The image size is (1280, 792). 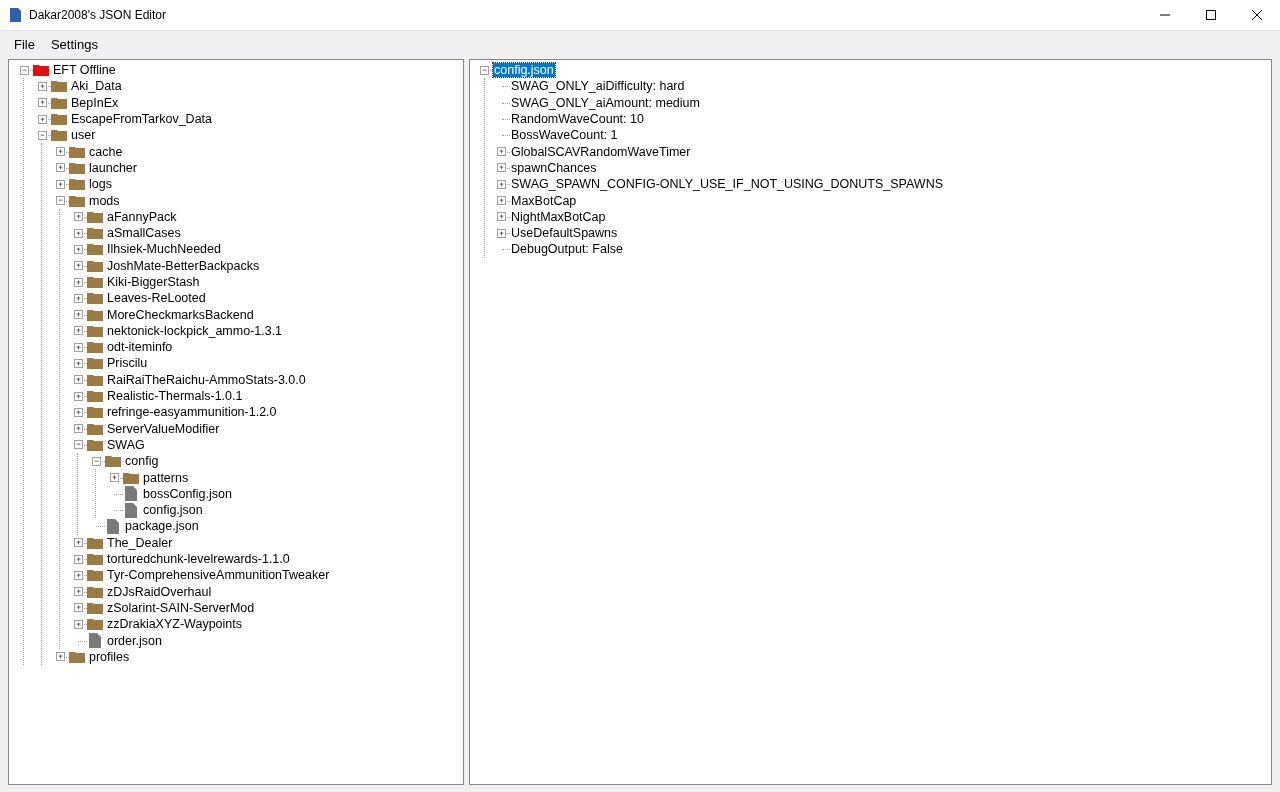 What do you see at coordinates (140, 542) in the screenshot?
I see `tree-item: The_Dealer` at bounding box center [140, 542].